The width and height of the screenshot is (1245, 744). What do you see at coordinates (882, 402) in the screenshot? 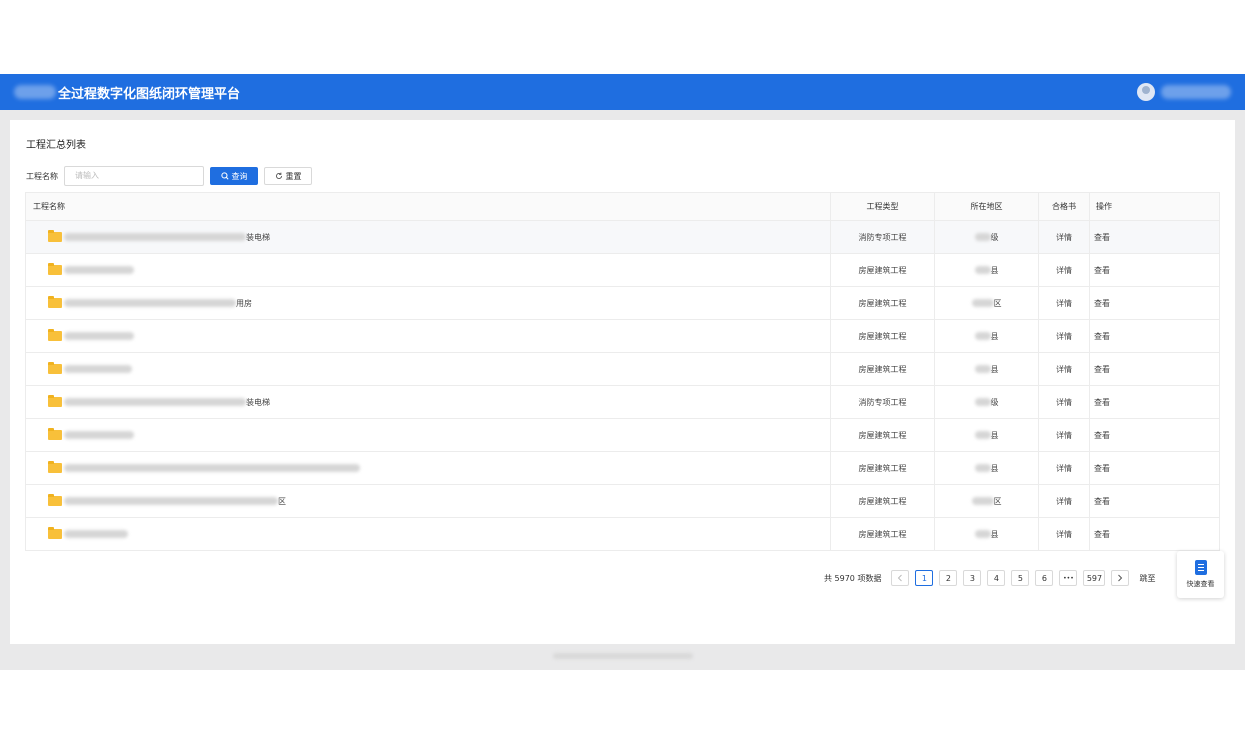
I see `project-type-cell: 消防专项工程` at bounding box center [882, 402].